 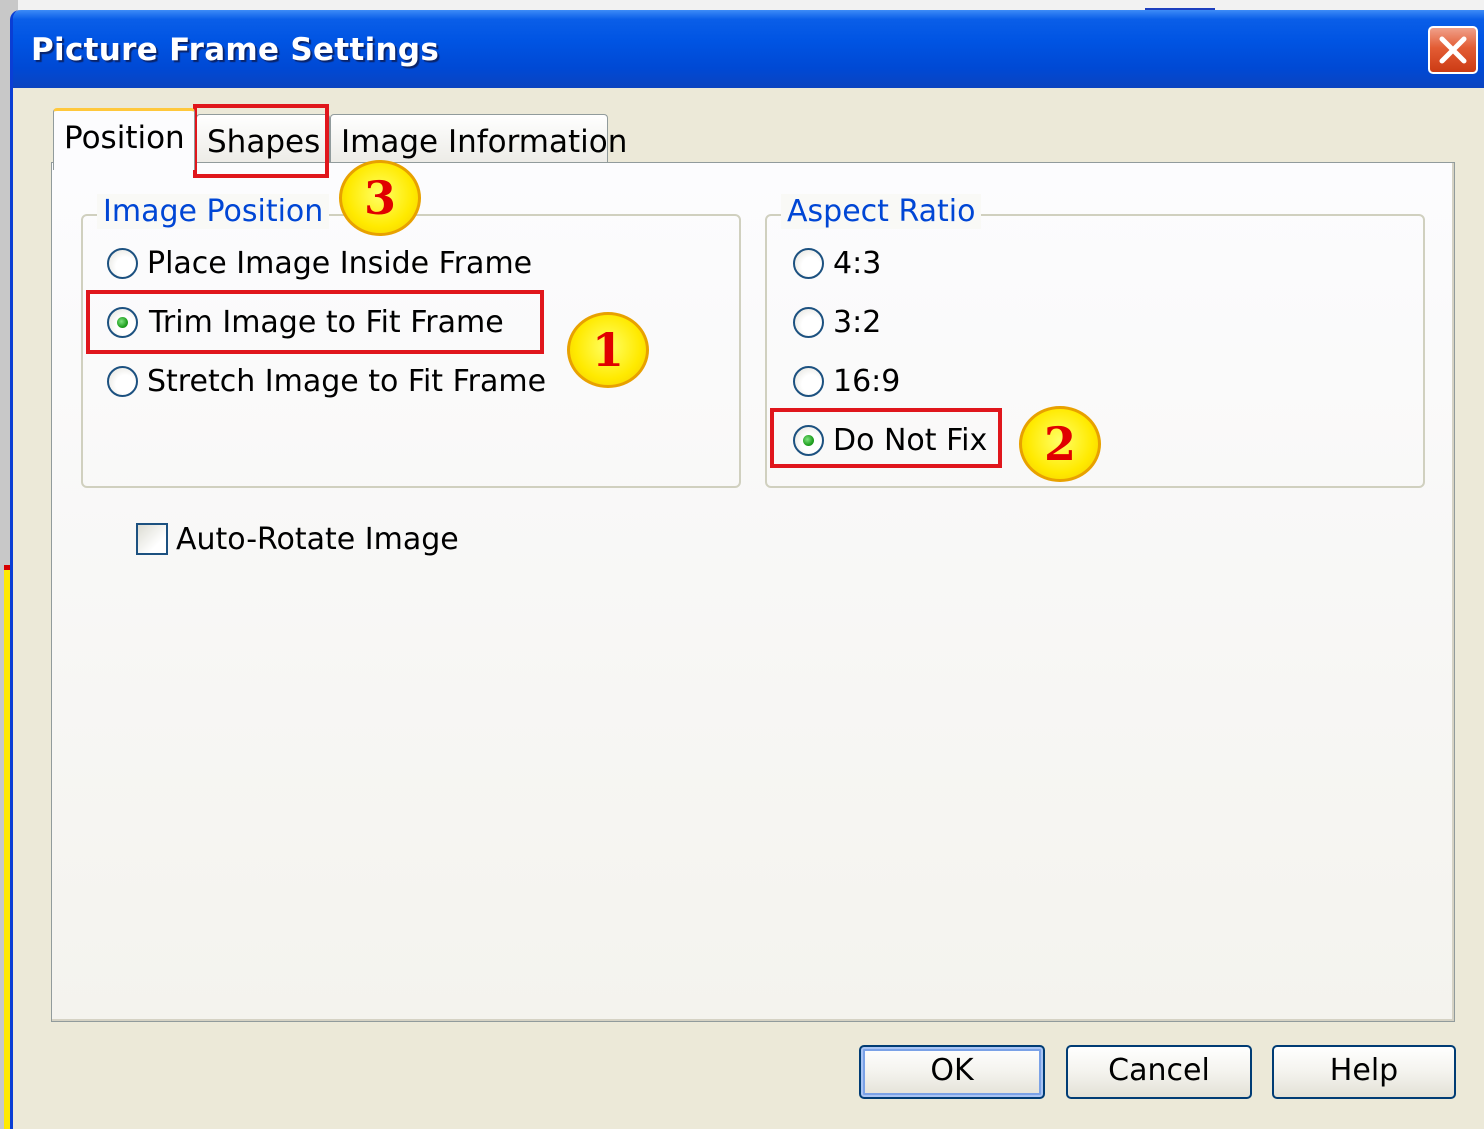 What do you see at coordinates (748, 49) in the screenshot?
I see `title-bar: Picture Frame Settings` at bounding box center [748, 49].